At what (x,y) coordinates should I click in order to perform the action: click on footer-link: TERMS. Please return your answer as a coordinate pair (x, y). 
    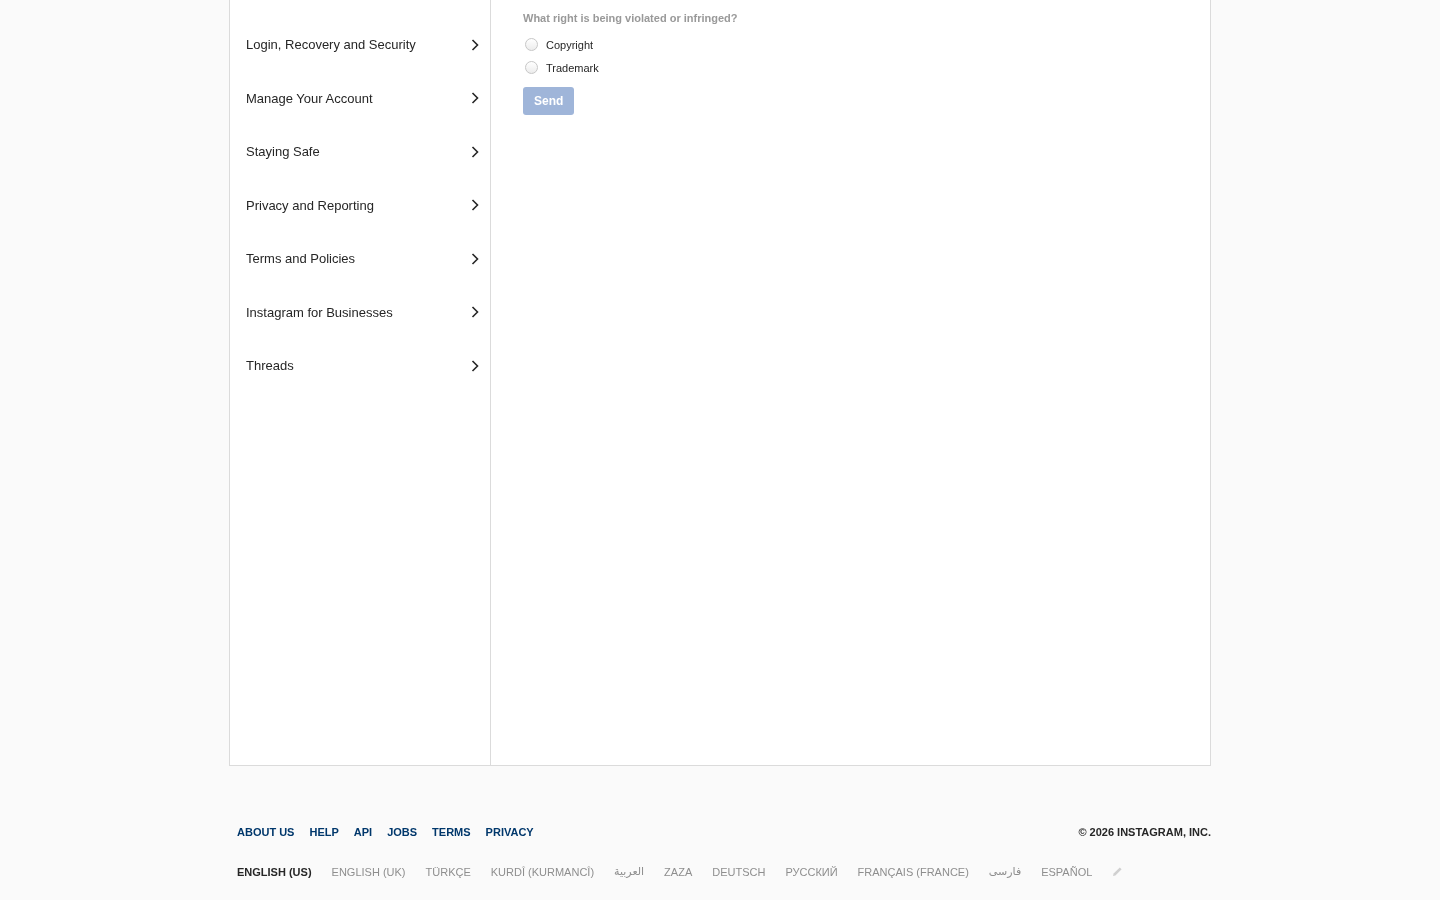
    Looking at the image, I should click on (451, 832).